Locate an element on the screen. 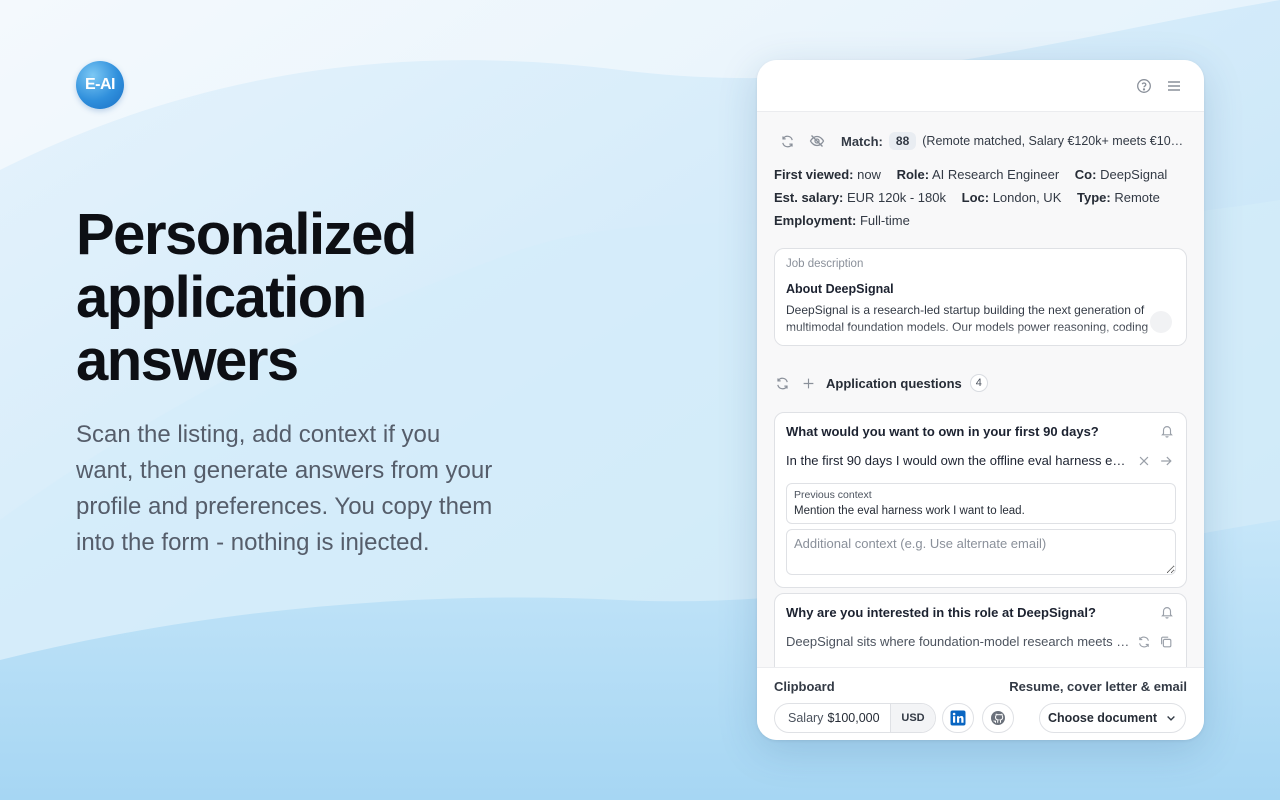 The height and width of the screenshot is (800, 1280). eye-off-icon is located at coordinates (817, 141).